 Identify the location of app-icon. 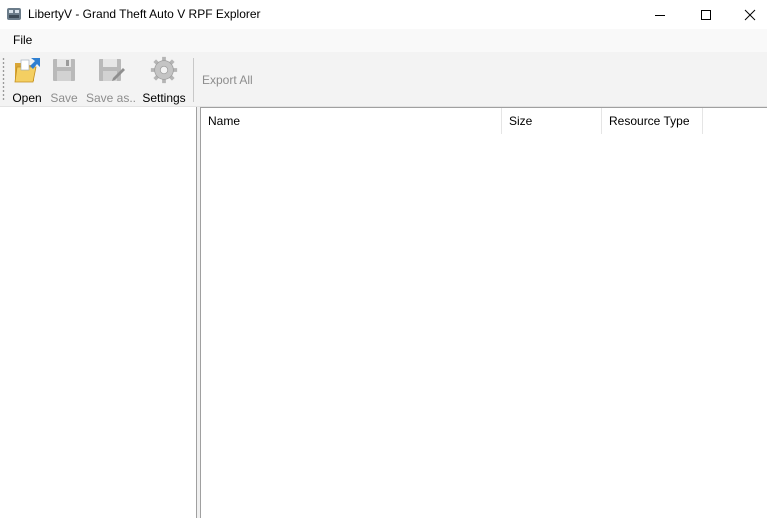
(14, 14).